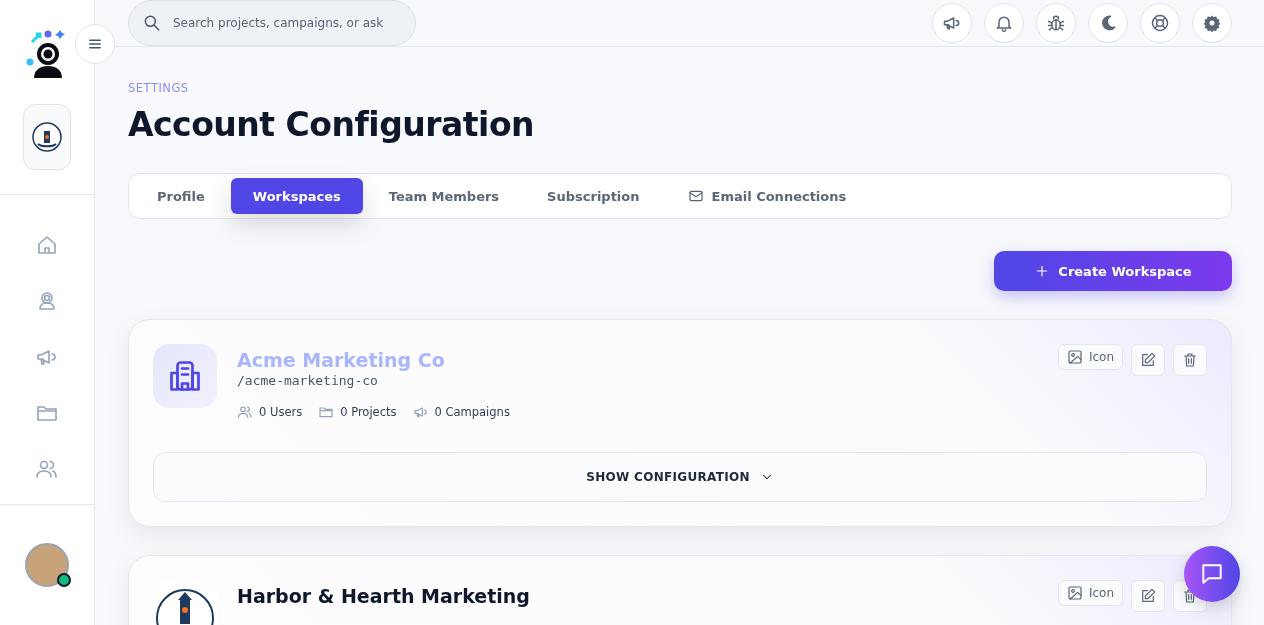 The image size is (1264, 625). I want to click on building-icon, so click(185, 376).